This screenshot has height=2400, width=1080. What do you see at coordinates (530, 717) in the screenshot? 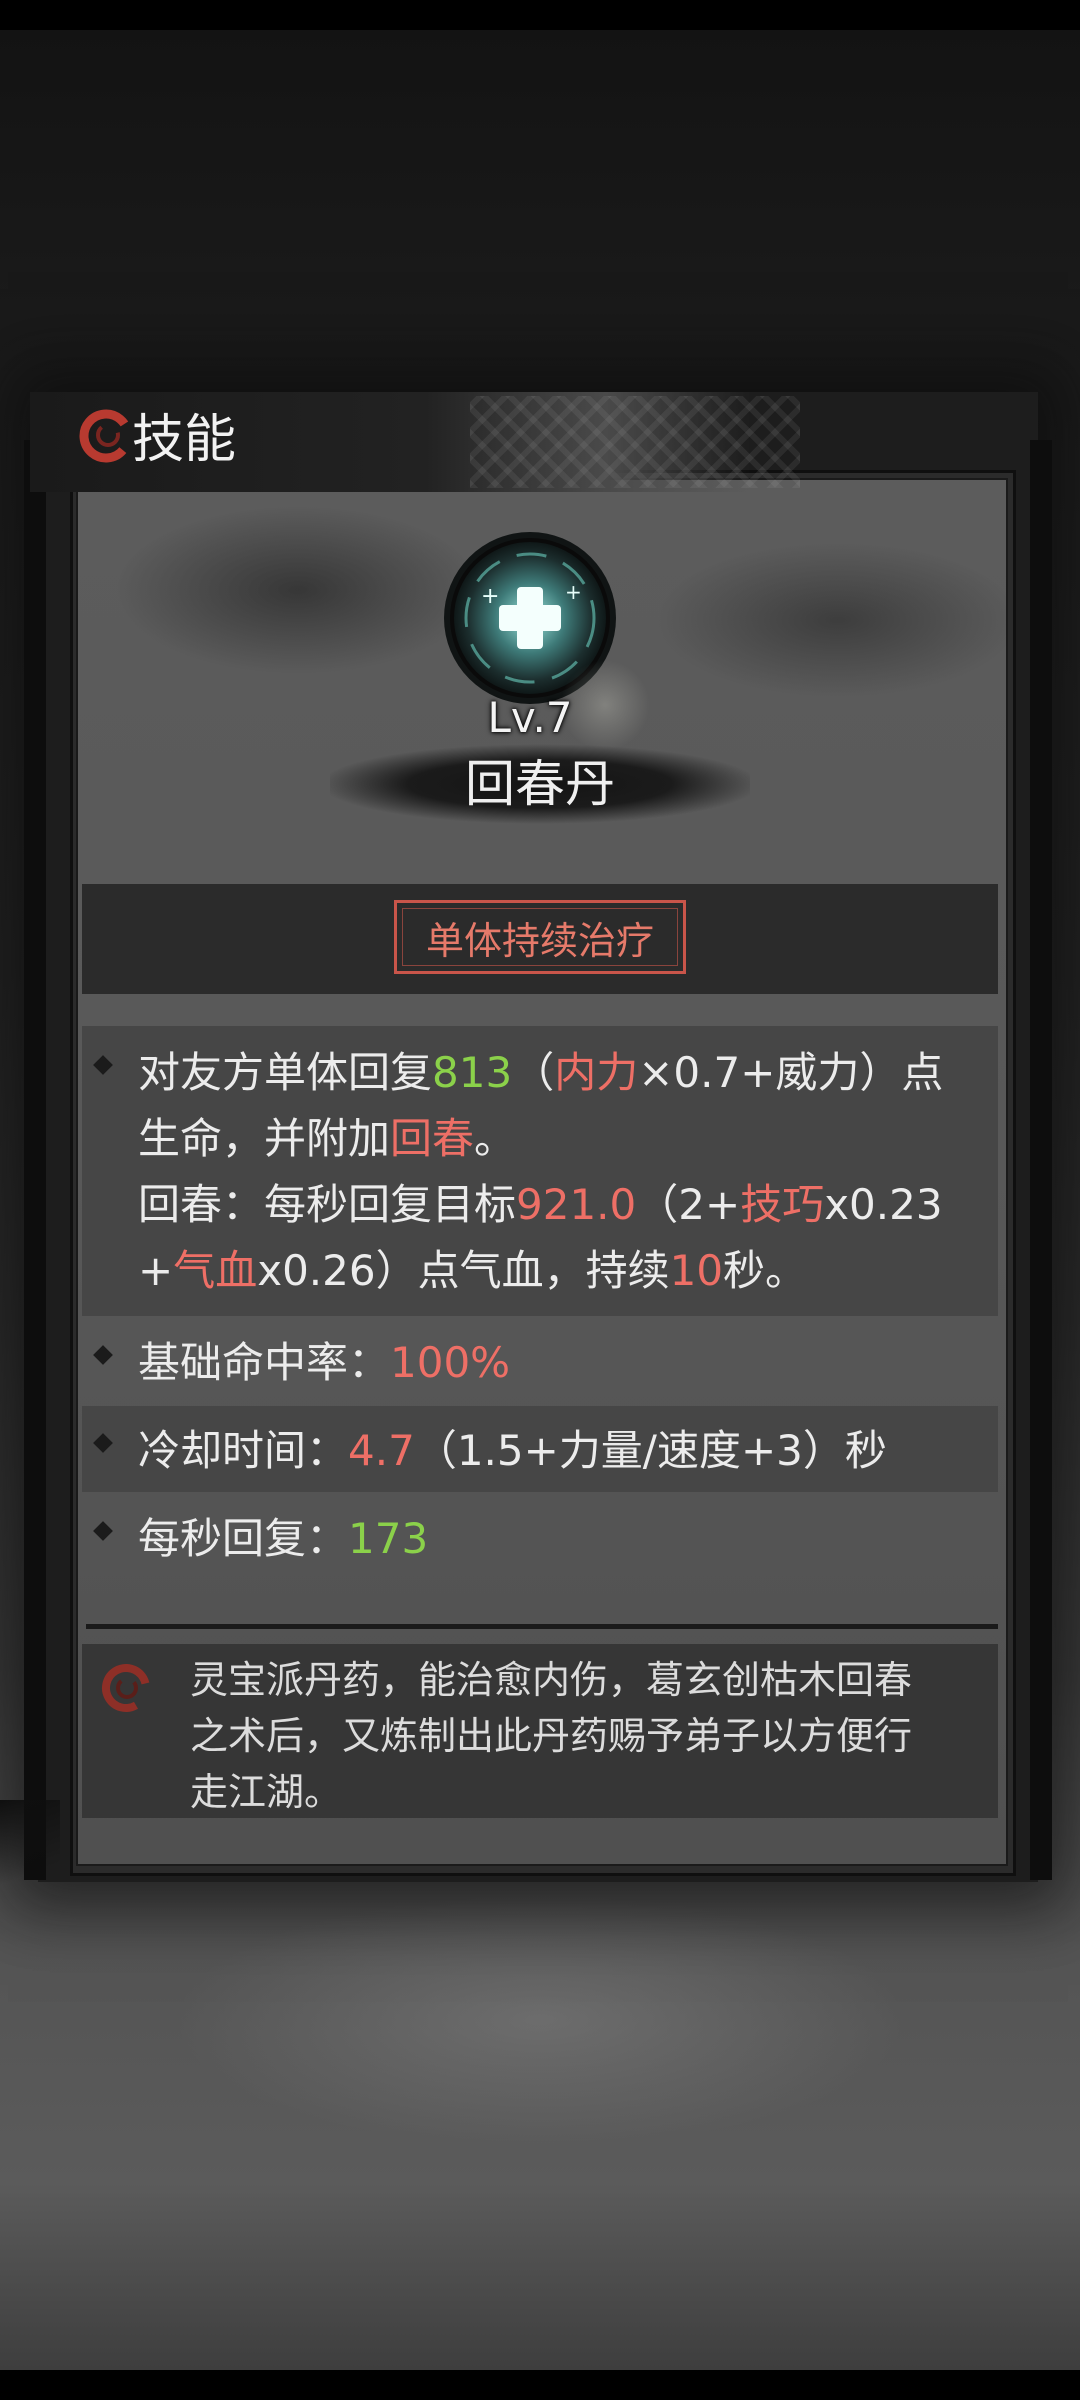
I see `skill-level: Lv.7` at bounding box center [530, 717].